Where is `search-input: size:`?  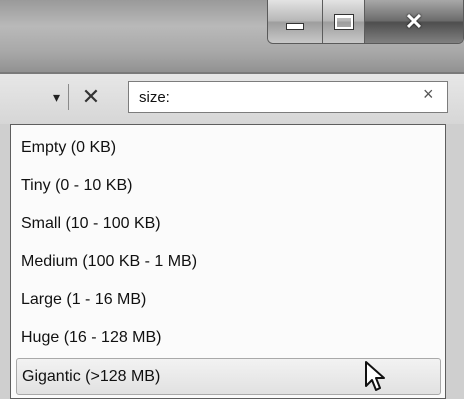 search-input: size: is located at coordinates (288, 97).